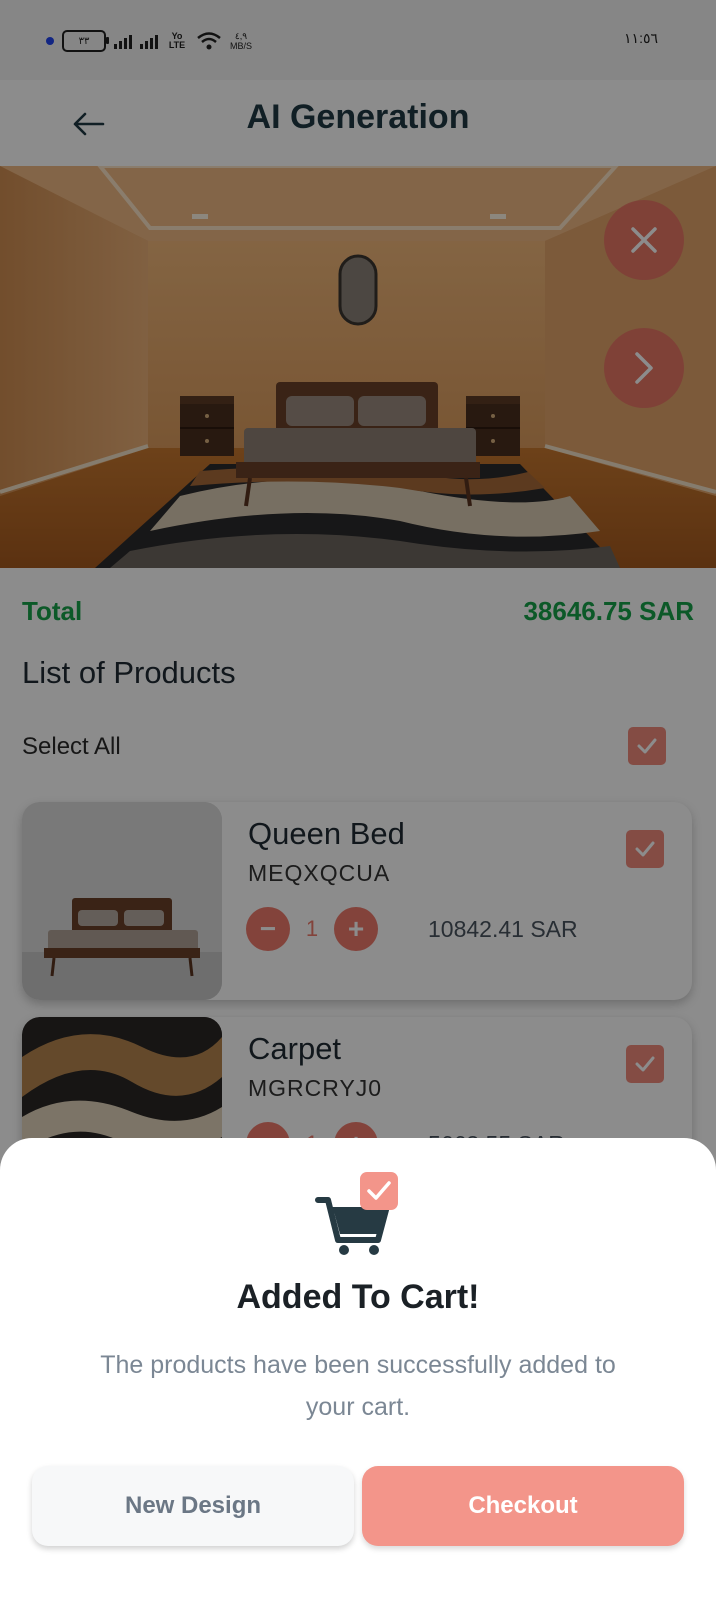 This screenshot has width=716, height=1600. Describe the element at coordinates (523, 1506) in the screenshot. I see `checkout-button: Checkout` at that location.